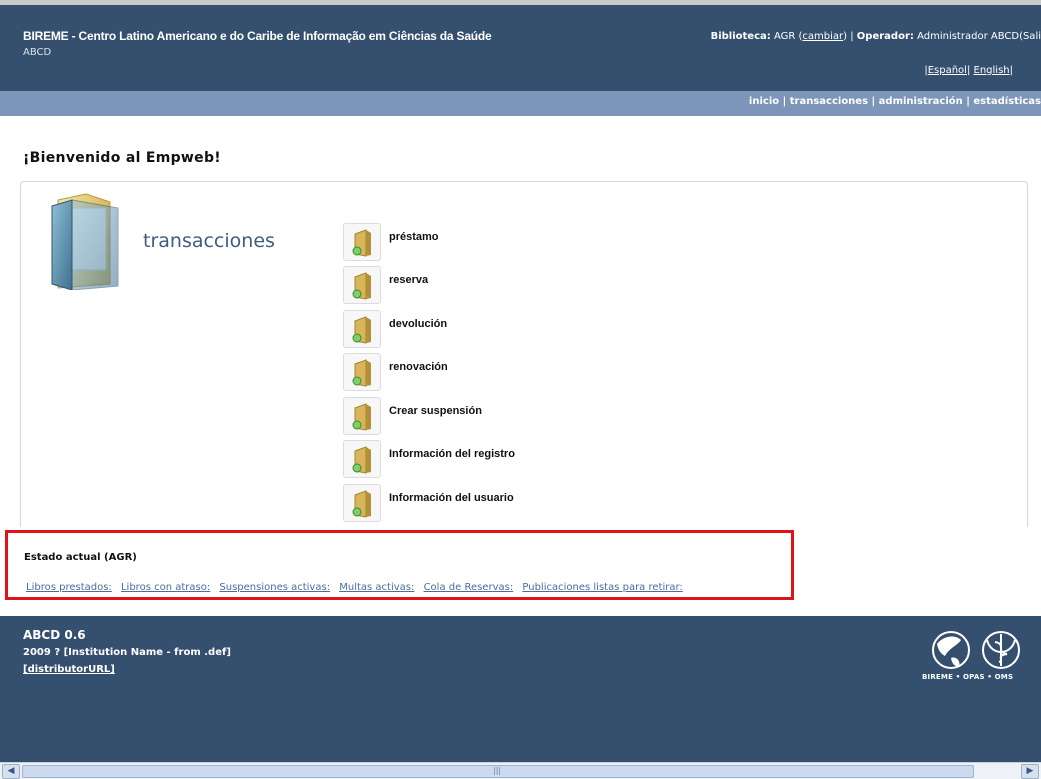 The width and height of the screenshot is (1041, 779). I want to click on footer-institution: 2009 ? [Institution Name - from .def], so click(127, 652).